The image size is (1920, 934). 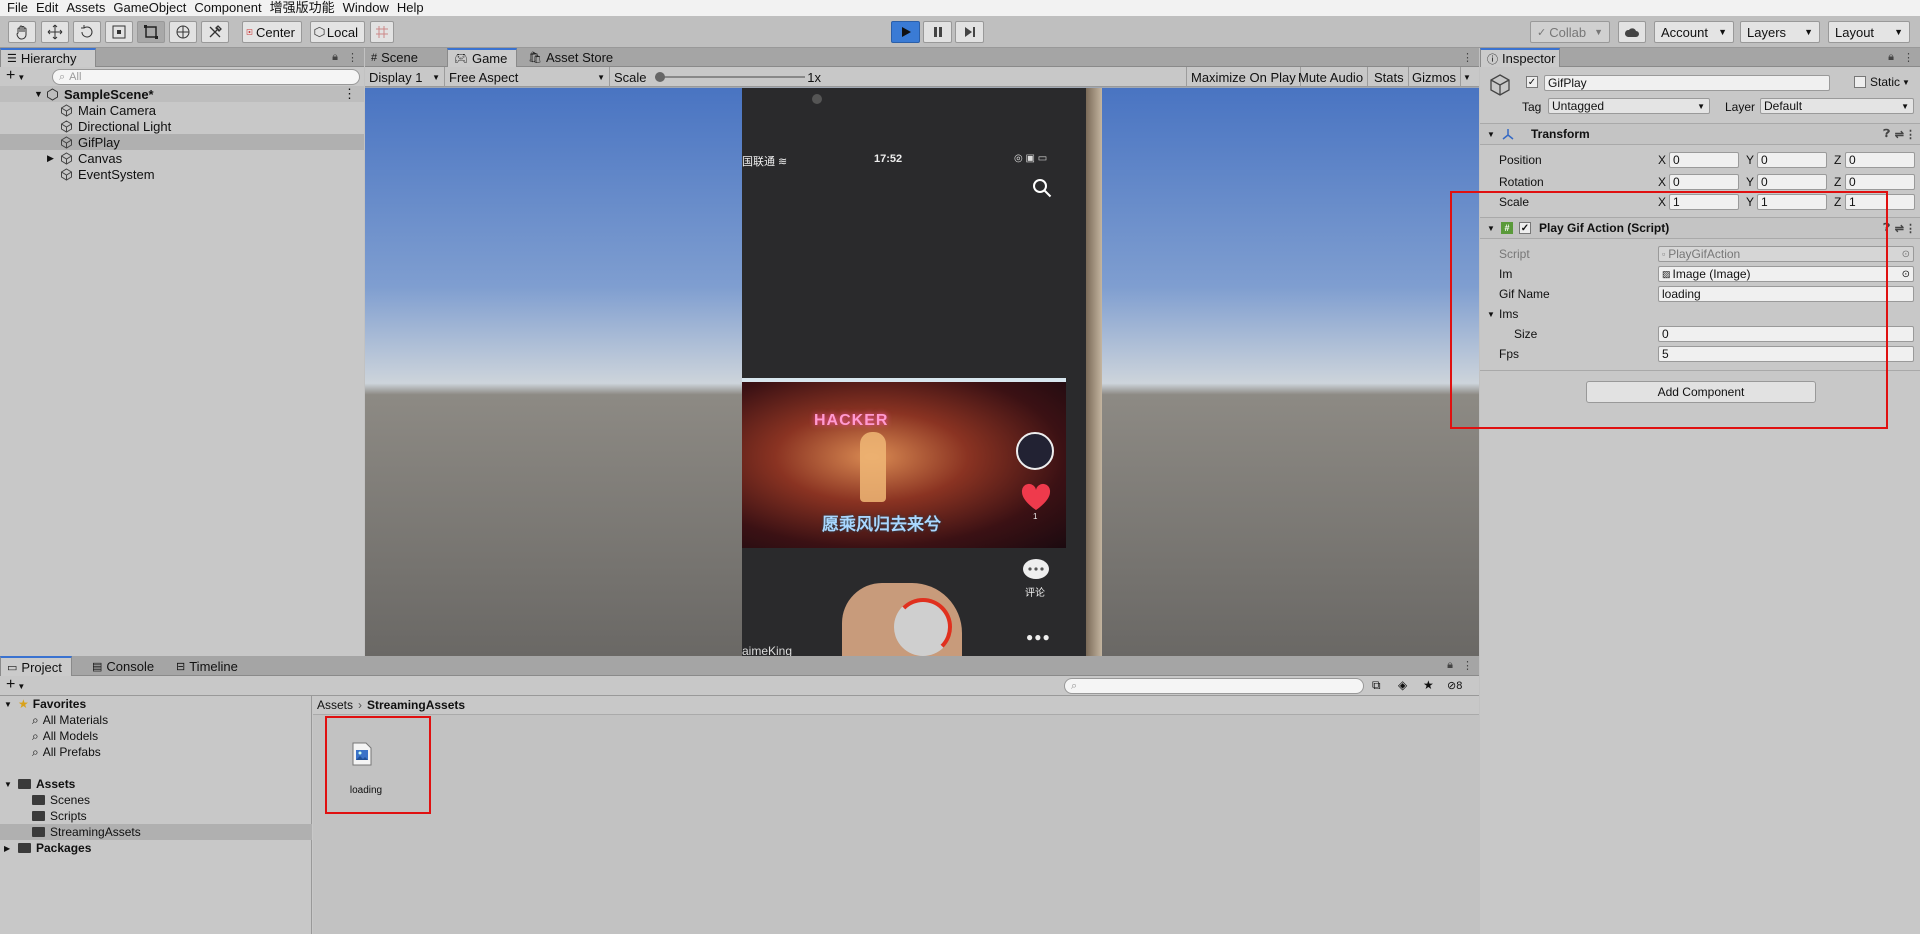 What do you see at coordinates (156, 800) in the screenshot?
I see `folder-scenes: Scenes` at bounding box center [156, 800].